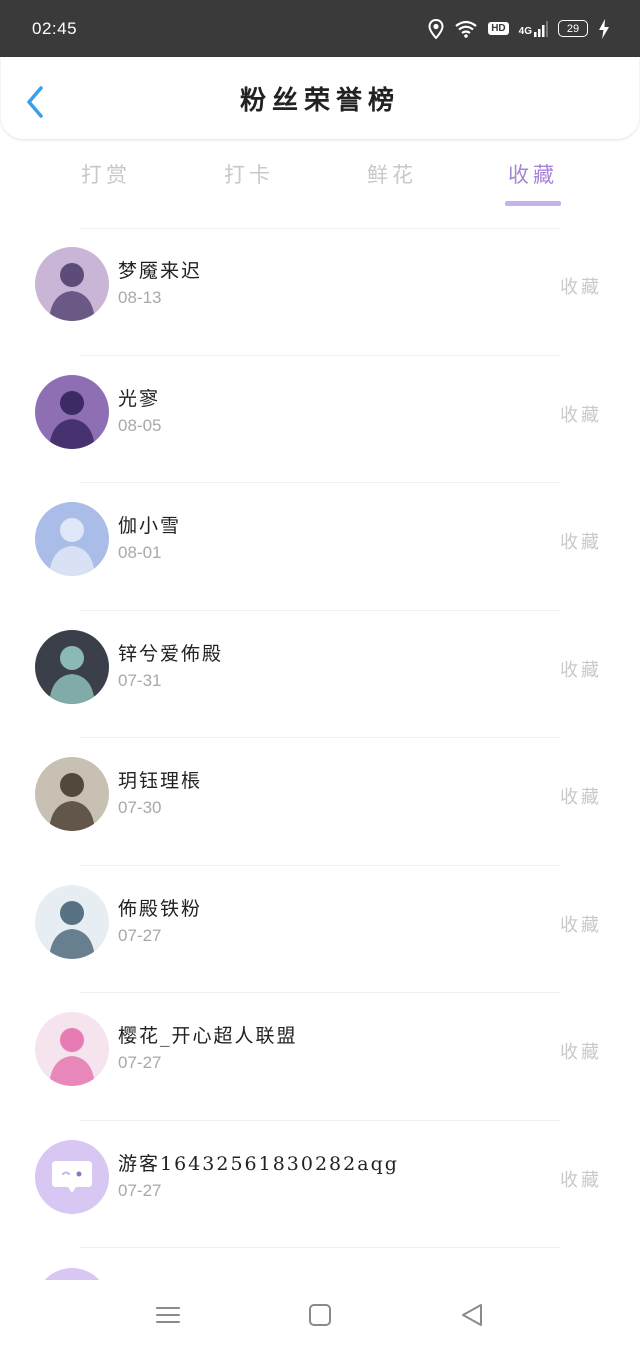  I want to click on fan-name: 伽小雪, so click(150, 526).